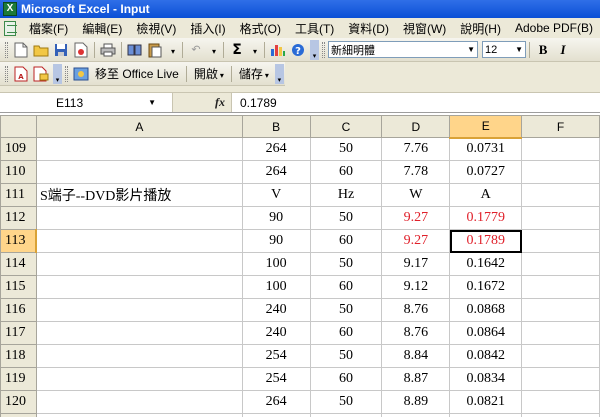  What do you see at coordinates (21, 50) in the screenshot?
I see `new-file-icon` at bounding box center [21, 50].